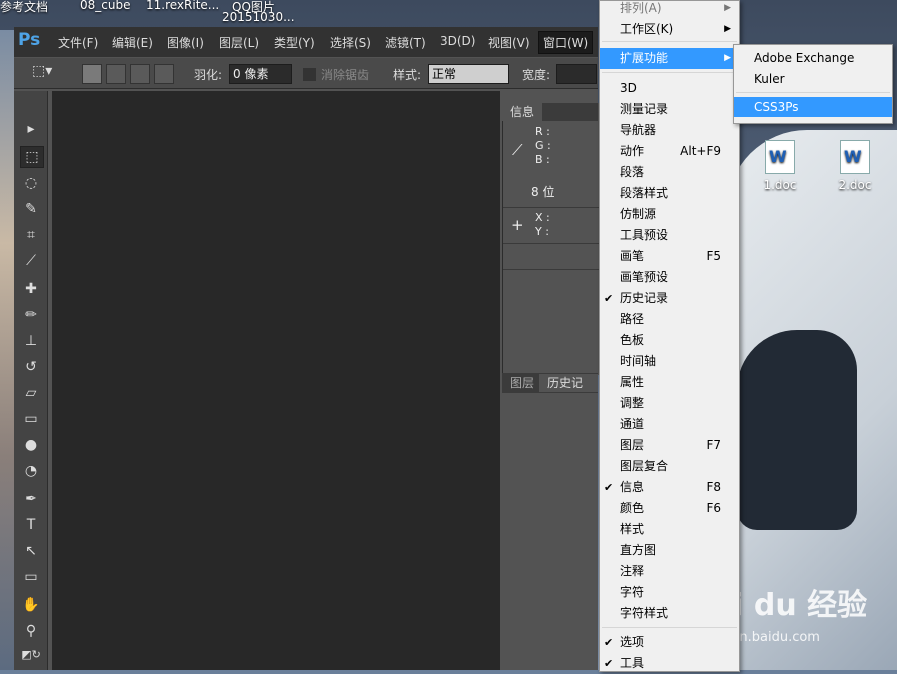 The image size is (897, 674). Describe the element at coordinates (294, 42) in the screenshot. I see `menu-type: 类型(Y)` at that location.